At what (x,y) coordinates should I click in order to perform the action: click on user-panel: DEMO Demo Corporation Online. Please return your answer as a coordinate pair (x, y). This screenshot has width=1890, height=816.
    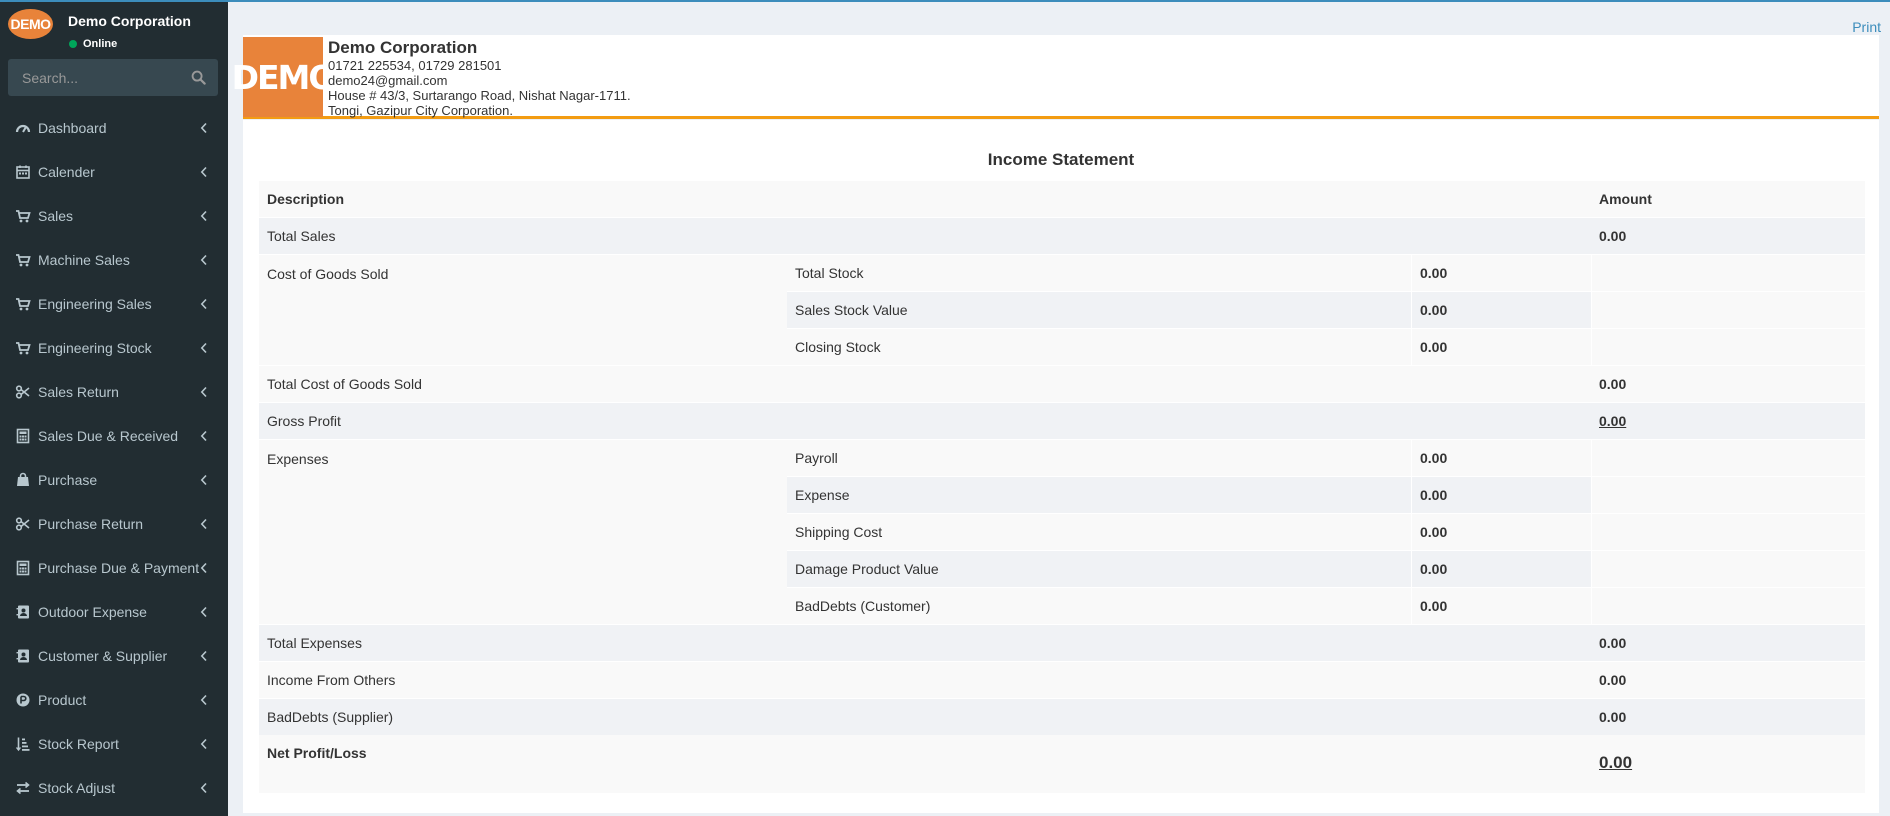
    Looking at the image, I should click on (114, 26).